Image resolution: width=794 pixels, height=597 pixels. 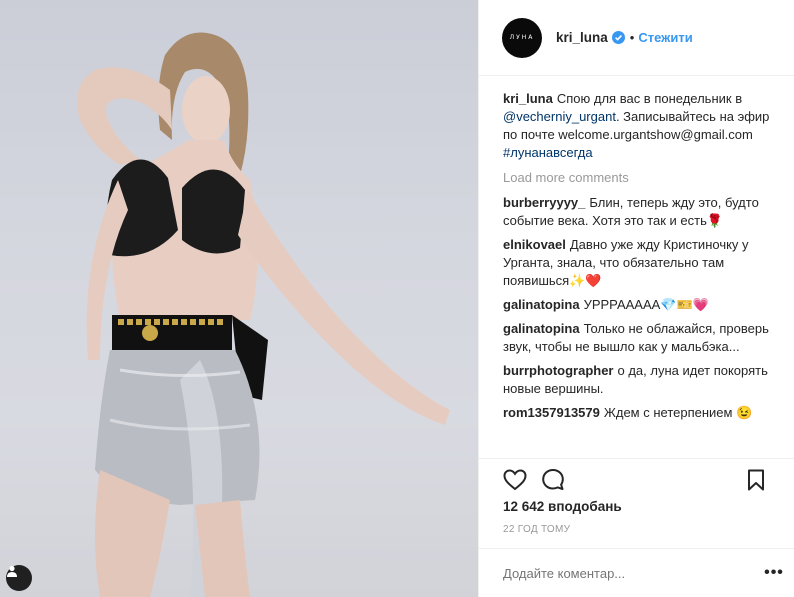 I want to click on save-button, so click(x=756, y=480).